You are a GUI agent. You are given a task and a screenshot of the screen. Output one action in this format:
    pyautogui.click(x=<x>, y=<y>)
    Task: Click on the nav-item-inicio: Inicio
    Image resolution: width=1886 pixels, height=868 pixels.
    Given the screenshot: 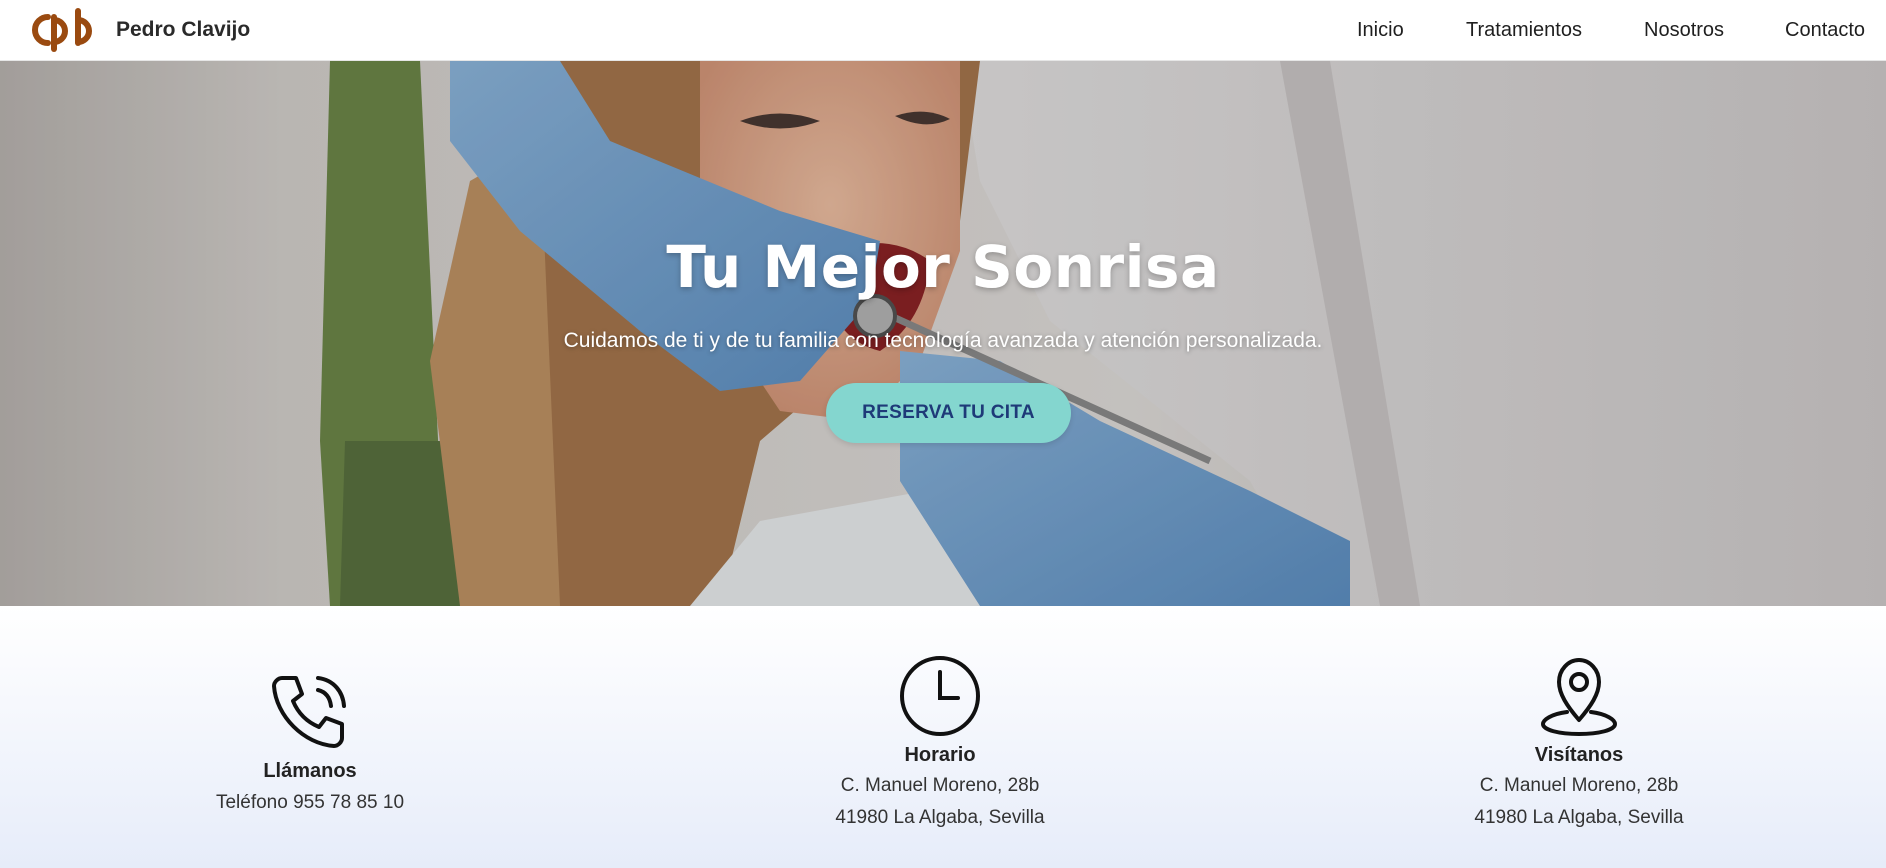 What is the action you would take?
    pyautogui.click(x=1380, y=30)
    